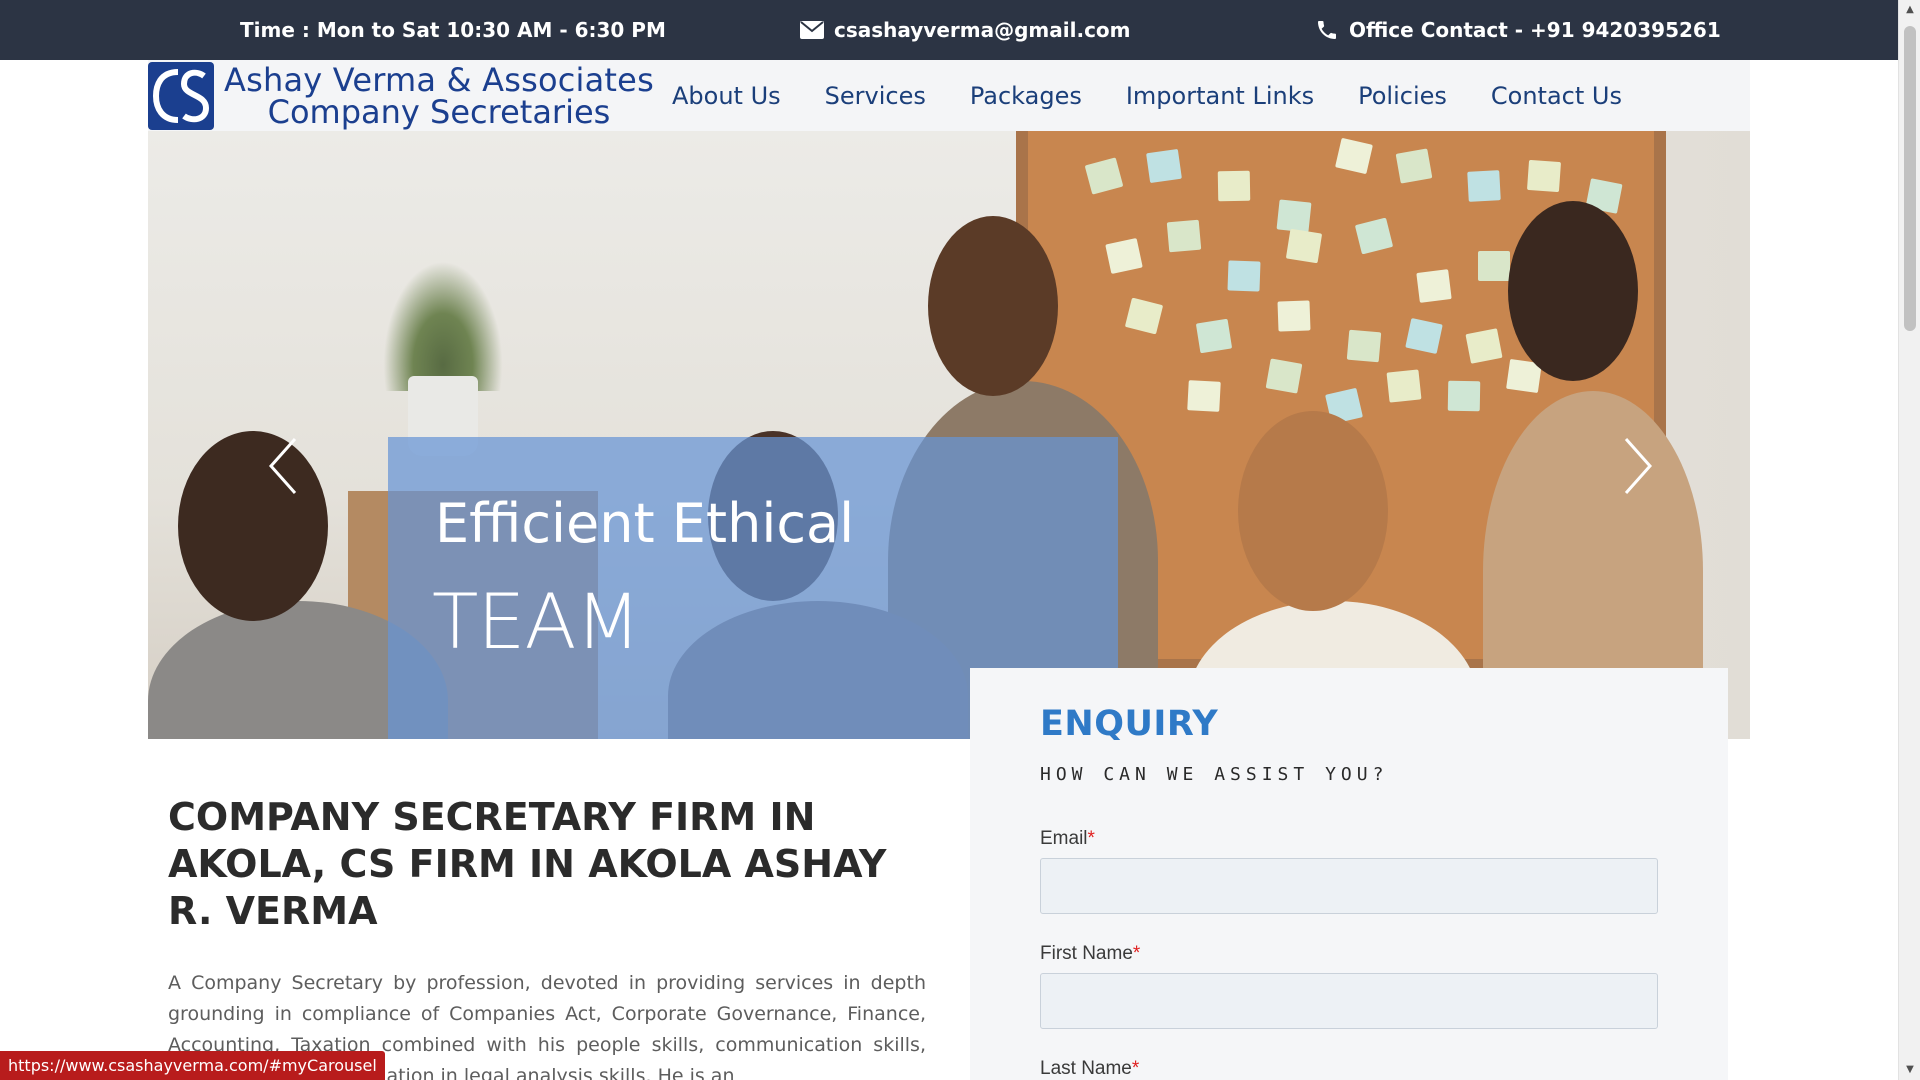 The image size is (1920, 1080). Describe the element at coordinates (1910, 178) in the screenshot. I see `scrollbar-thumb` at that location.